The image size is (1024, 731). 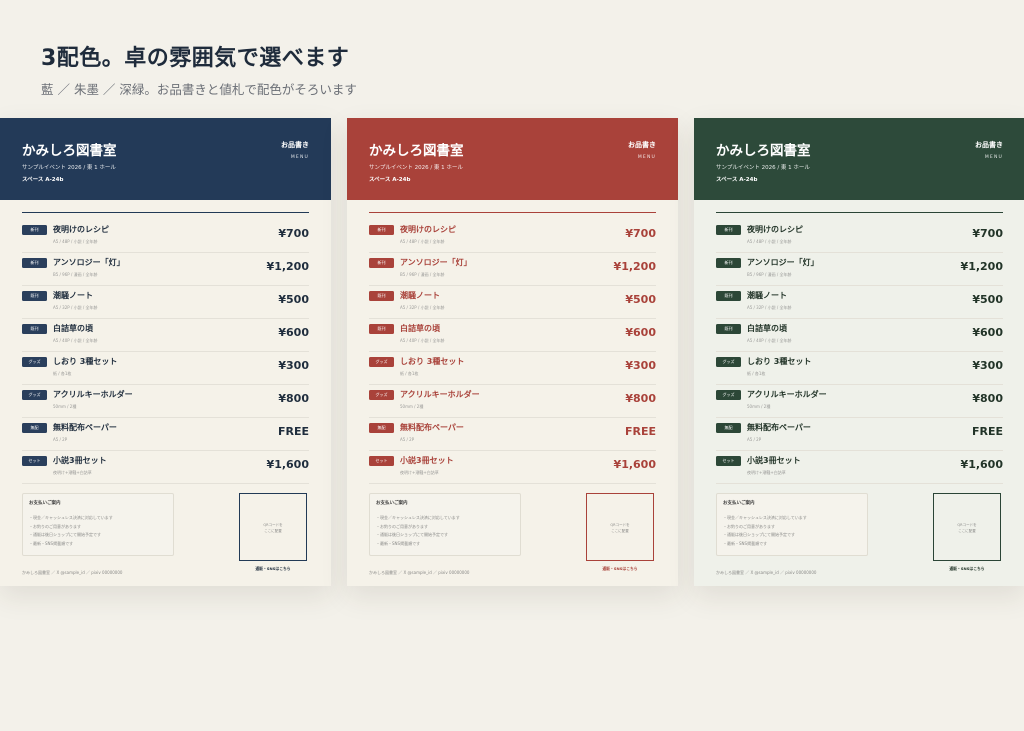 What do you see at coordinates (72, 472) in the screenshot?
I see `item-spec: 夜明け+潮騒+白詰草` at bounding box center [72, 472].